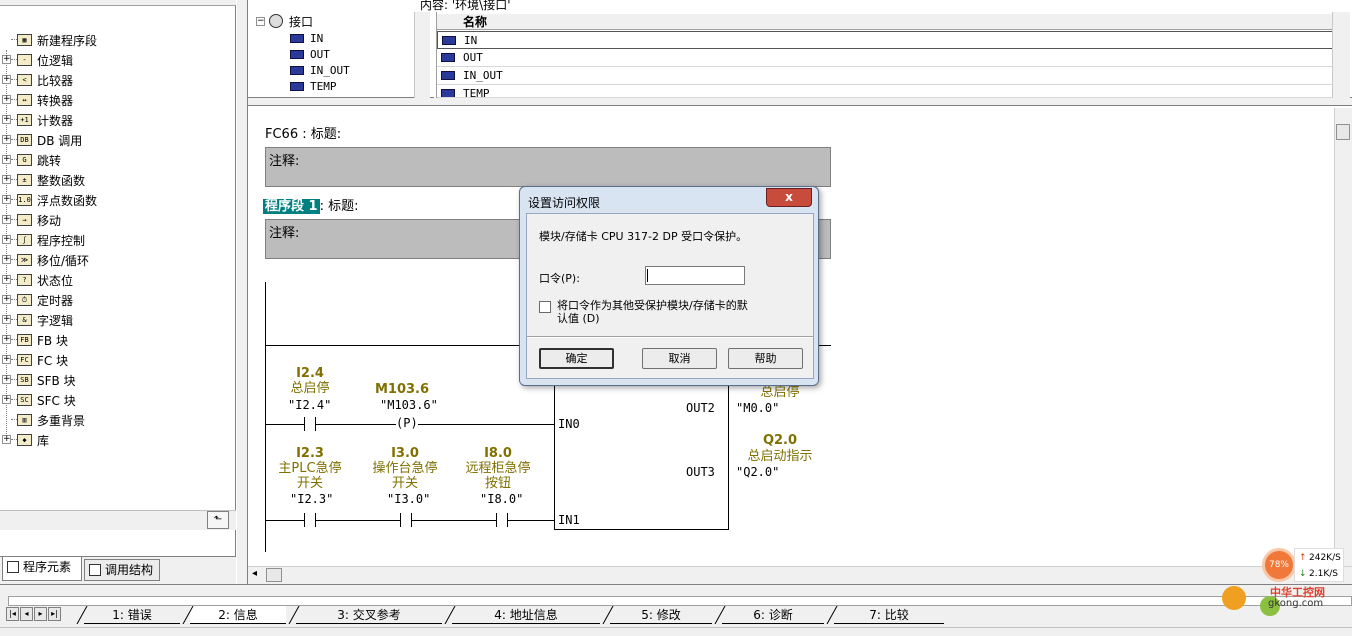 This screenshot has width=1352, height=636. Describe the element at coordinates (310, 388) in the screenshot. I see `contact-symbol: 总启停` at that location.